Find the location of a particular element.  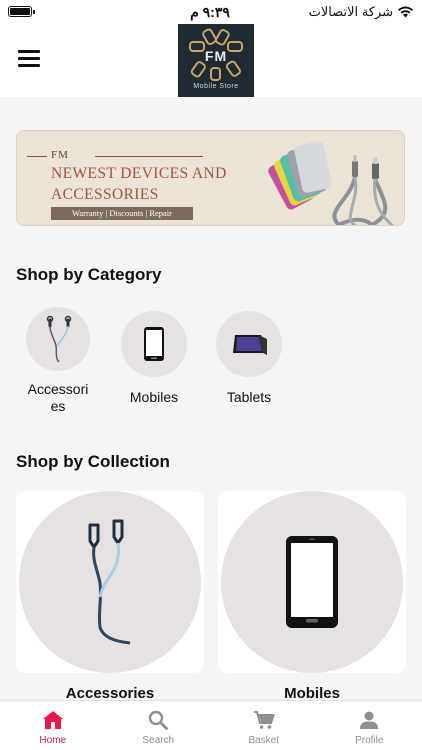

tab-search: Search is located at coordinates (159, 725).